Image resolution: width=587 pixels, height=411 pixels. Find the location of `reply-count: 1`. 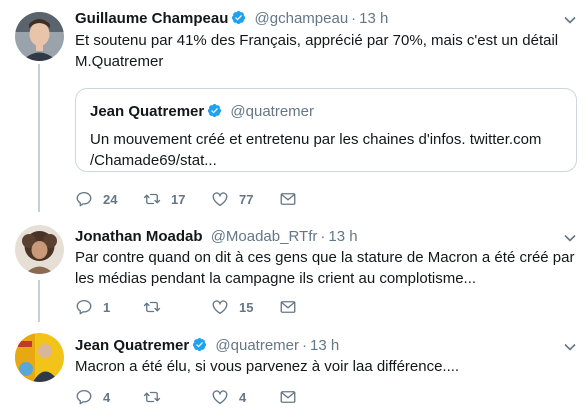

reply-count: 1 is located at coordinates (107, 307).